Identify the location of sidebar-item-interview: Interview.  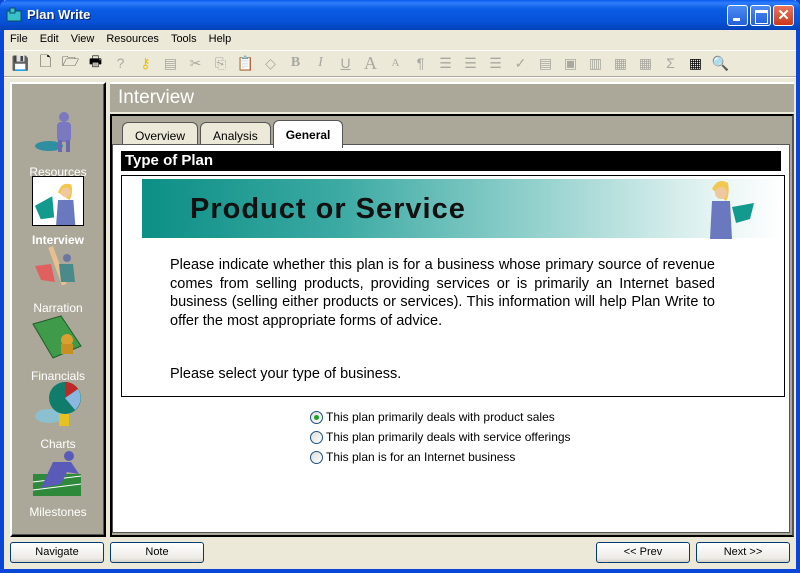
(58, 211).